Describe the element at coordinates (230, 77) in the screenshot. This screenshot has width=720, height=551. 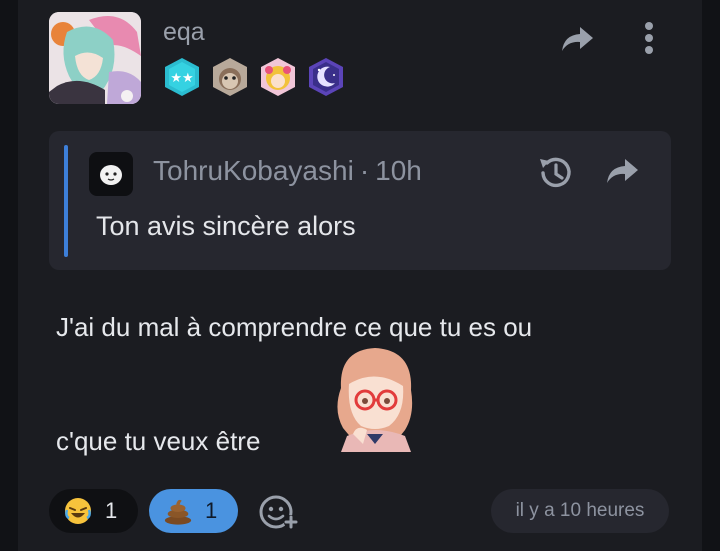
I see `cat-badge-icon` at that location.